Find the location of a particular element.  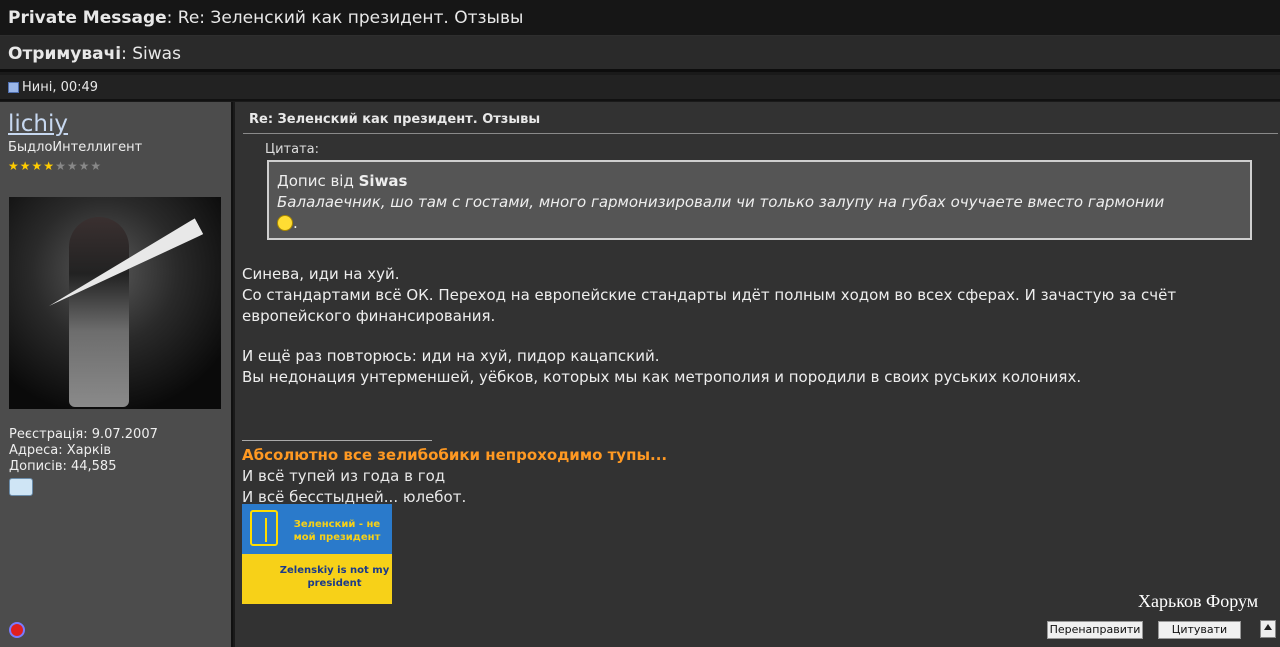

post-date-bar: Нині, 00:49 is located at coordinates (640, 88).